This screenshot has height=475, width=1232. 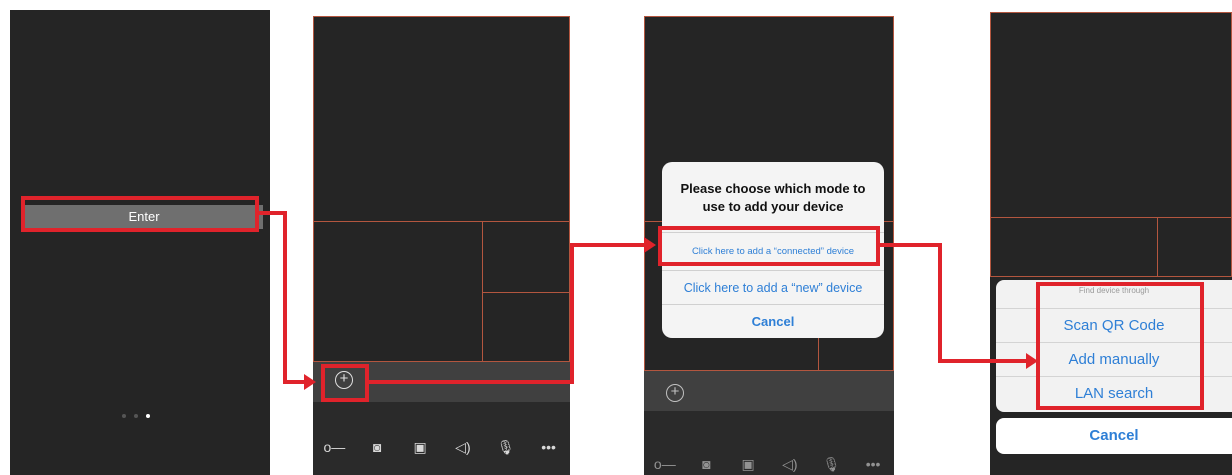 I want to click on add-new-device-button: Click here to add a “new” device, so click(x=773, y=287).